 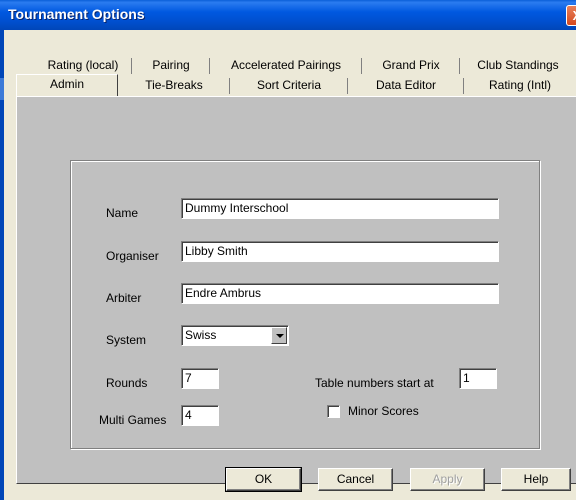 I want to click on tab-label: Rating (local), so click(x=83, y=65).